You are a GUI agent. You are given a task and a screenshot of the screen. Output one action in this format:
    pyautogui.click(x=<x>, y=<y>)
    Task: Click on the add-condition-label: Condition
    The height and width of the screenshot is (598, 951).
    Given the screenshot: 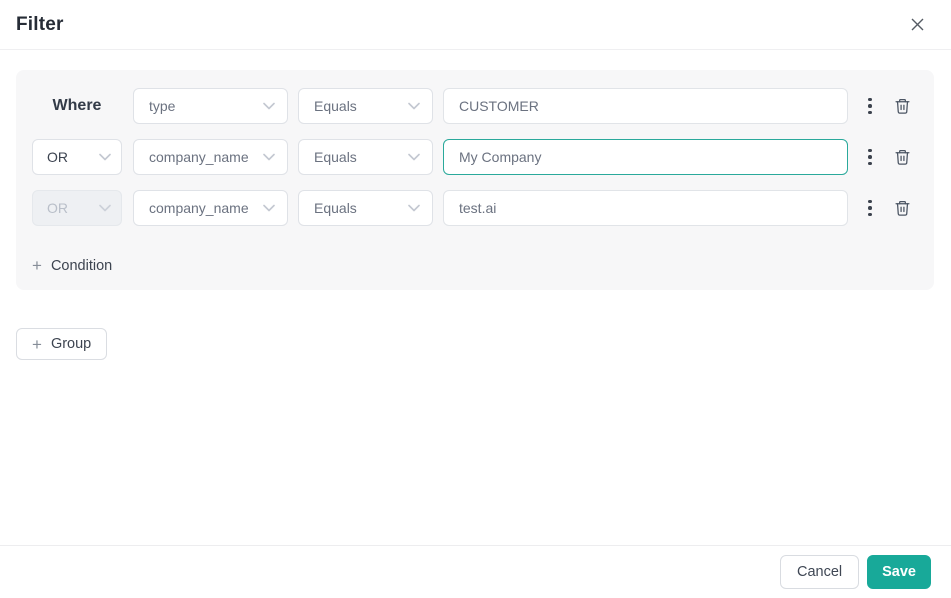 What is the action you would take?
    pyautogui.click(x=81, y=265)
    